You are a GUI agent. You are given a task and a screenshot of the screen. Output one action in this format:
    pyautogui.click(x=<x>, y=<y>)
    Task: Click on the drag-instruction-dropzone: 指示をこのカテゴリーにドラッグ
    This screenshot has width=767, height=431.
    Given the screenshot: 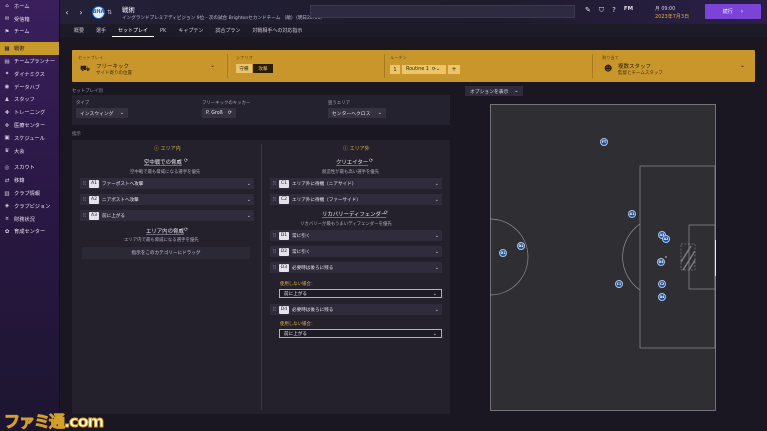 What is the action you would take?
    pyautogui.click(x=166, y=253)
    